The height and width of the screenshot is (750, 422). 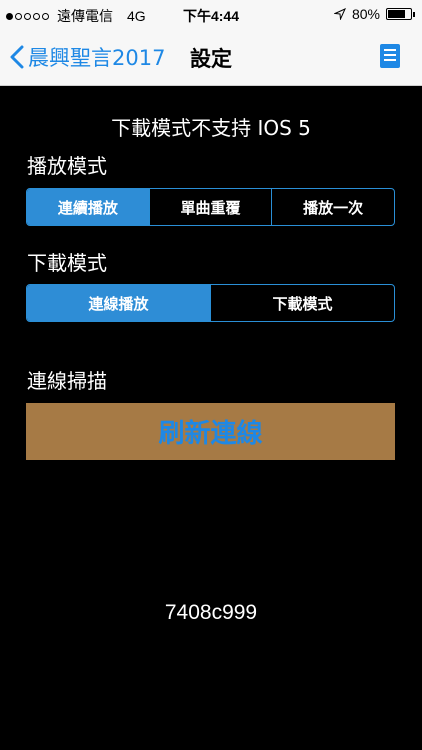 I want to click on download-mode-stream: 連線播放, so click(x=119, y=303).